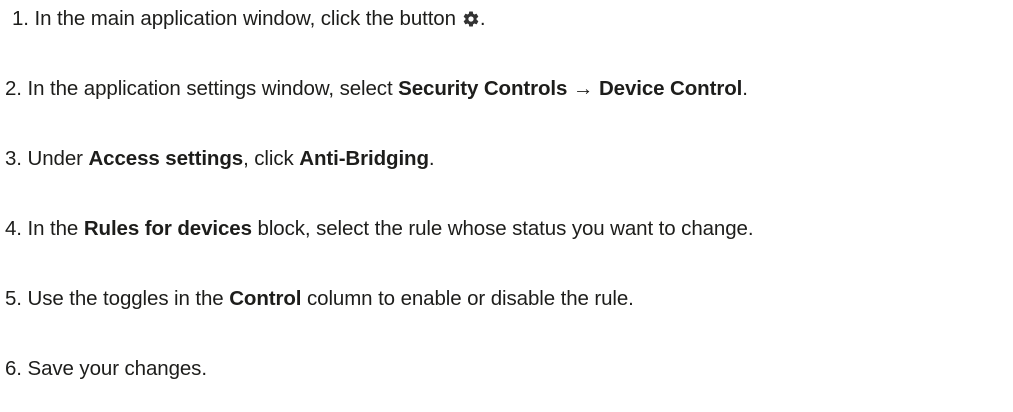  What do you see at coordinates (483, 88) in the screenshot?
I see `ui-term-security-controls: Security Controls` at bounding box center [483, 88].